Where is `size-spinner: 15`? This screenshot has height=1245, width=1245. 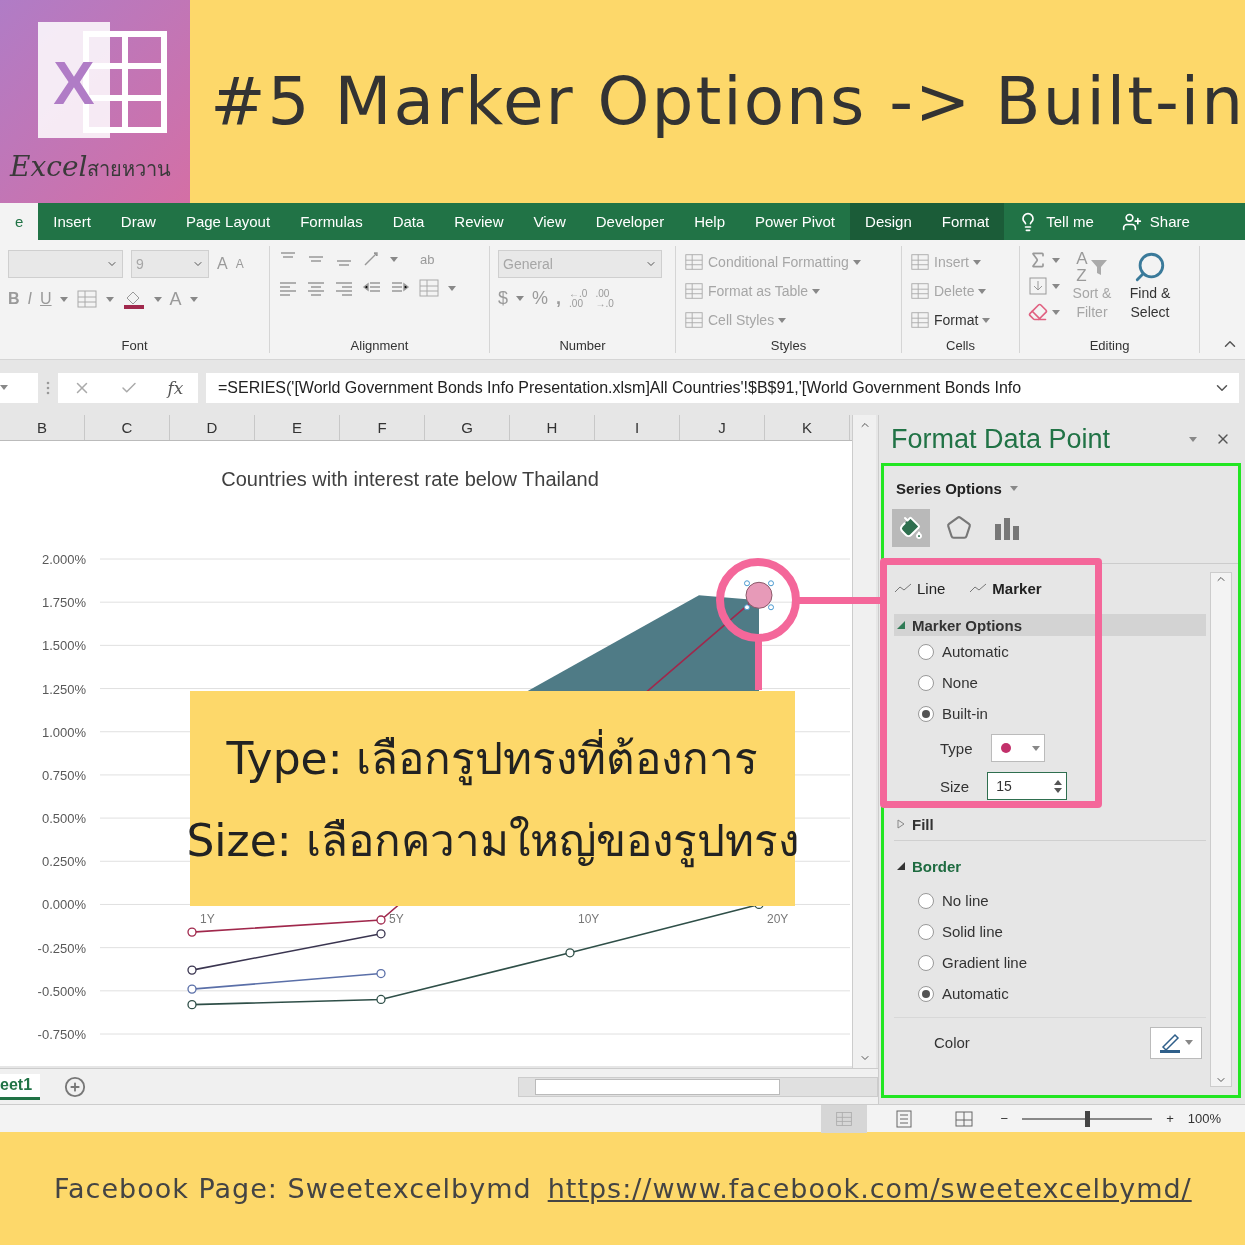
size-spinner: 15 is located at coordinates (1027, 786).